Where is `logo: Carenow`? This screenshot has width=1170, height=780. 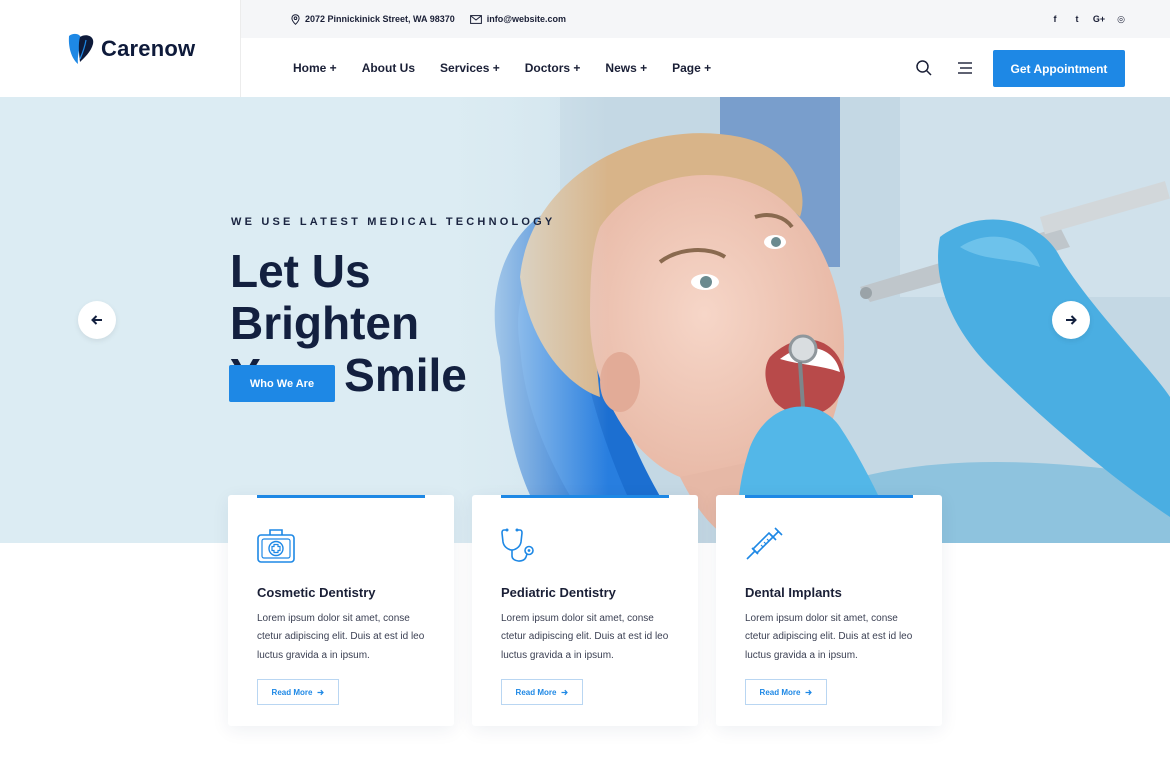 logo: Carenow is located at coordinates (120, 48).